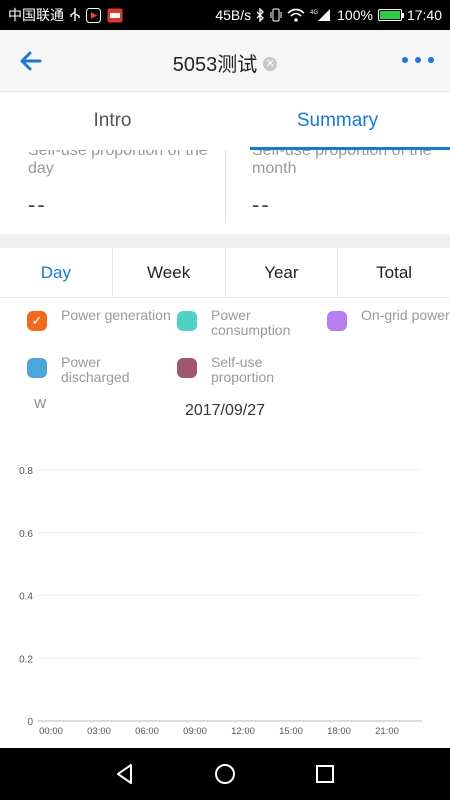 The image size is (450, 800). I want to click on month-proportion-card: Self-use proportion of the month --, so click(351, 184).